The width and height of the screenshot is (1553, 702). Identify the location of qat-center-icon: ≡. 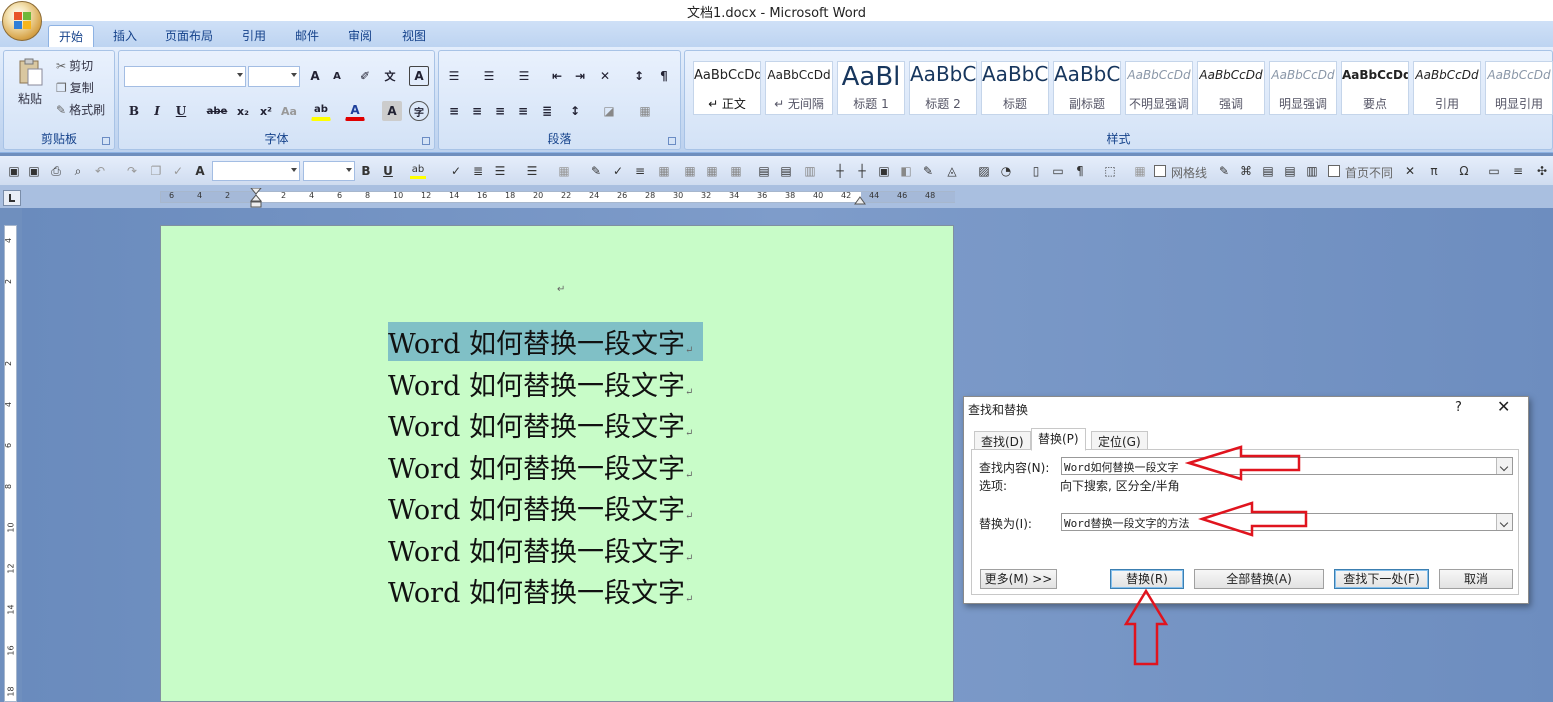
(640, 171).